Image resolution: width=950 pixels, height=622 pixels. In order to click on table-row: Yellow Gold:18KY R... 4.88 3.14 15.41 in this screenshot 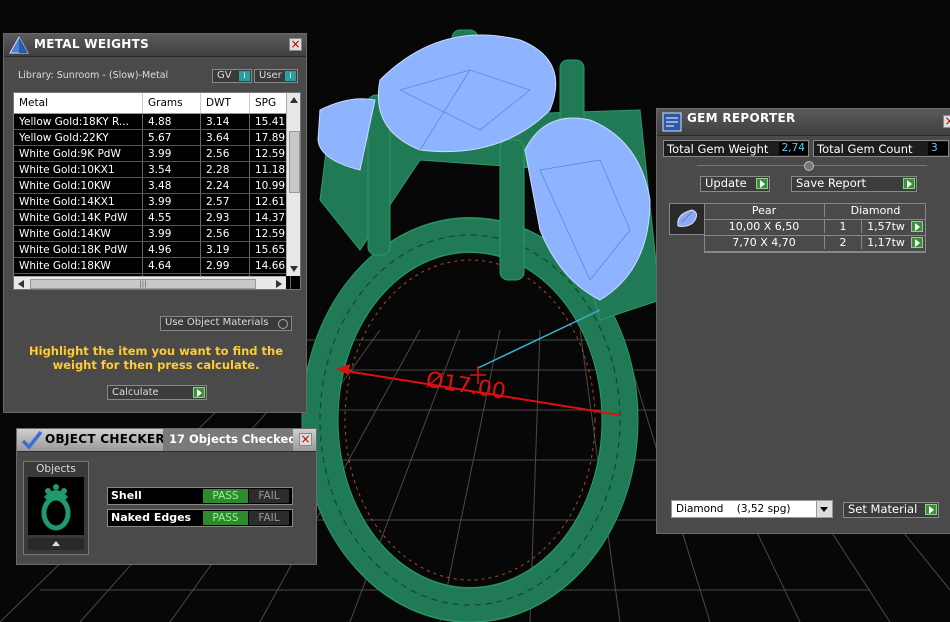, I will do `click(153, 121)`.